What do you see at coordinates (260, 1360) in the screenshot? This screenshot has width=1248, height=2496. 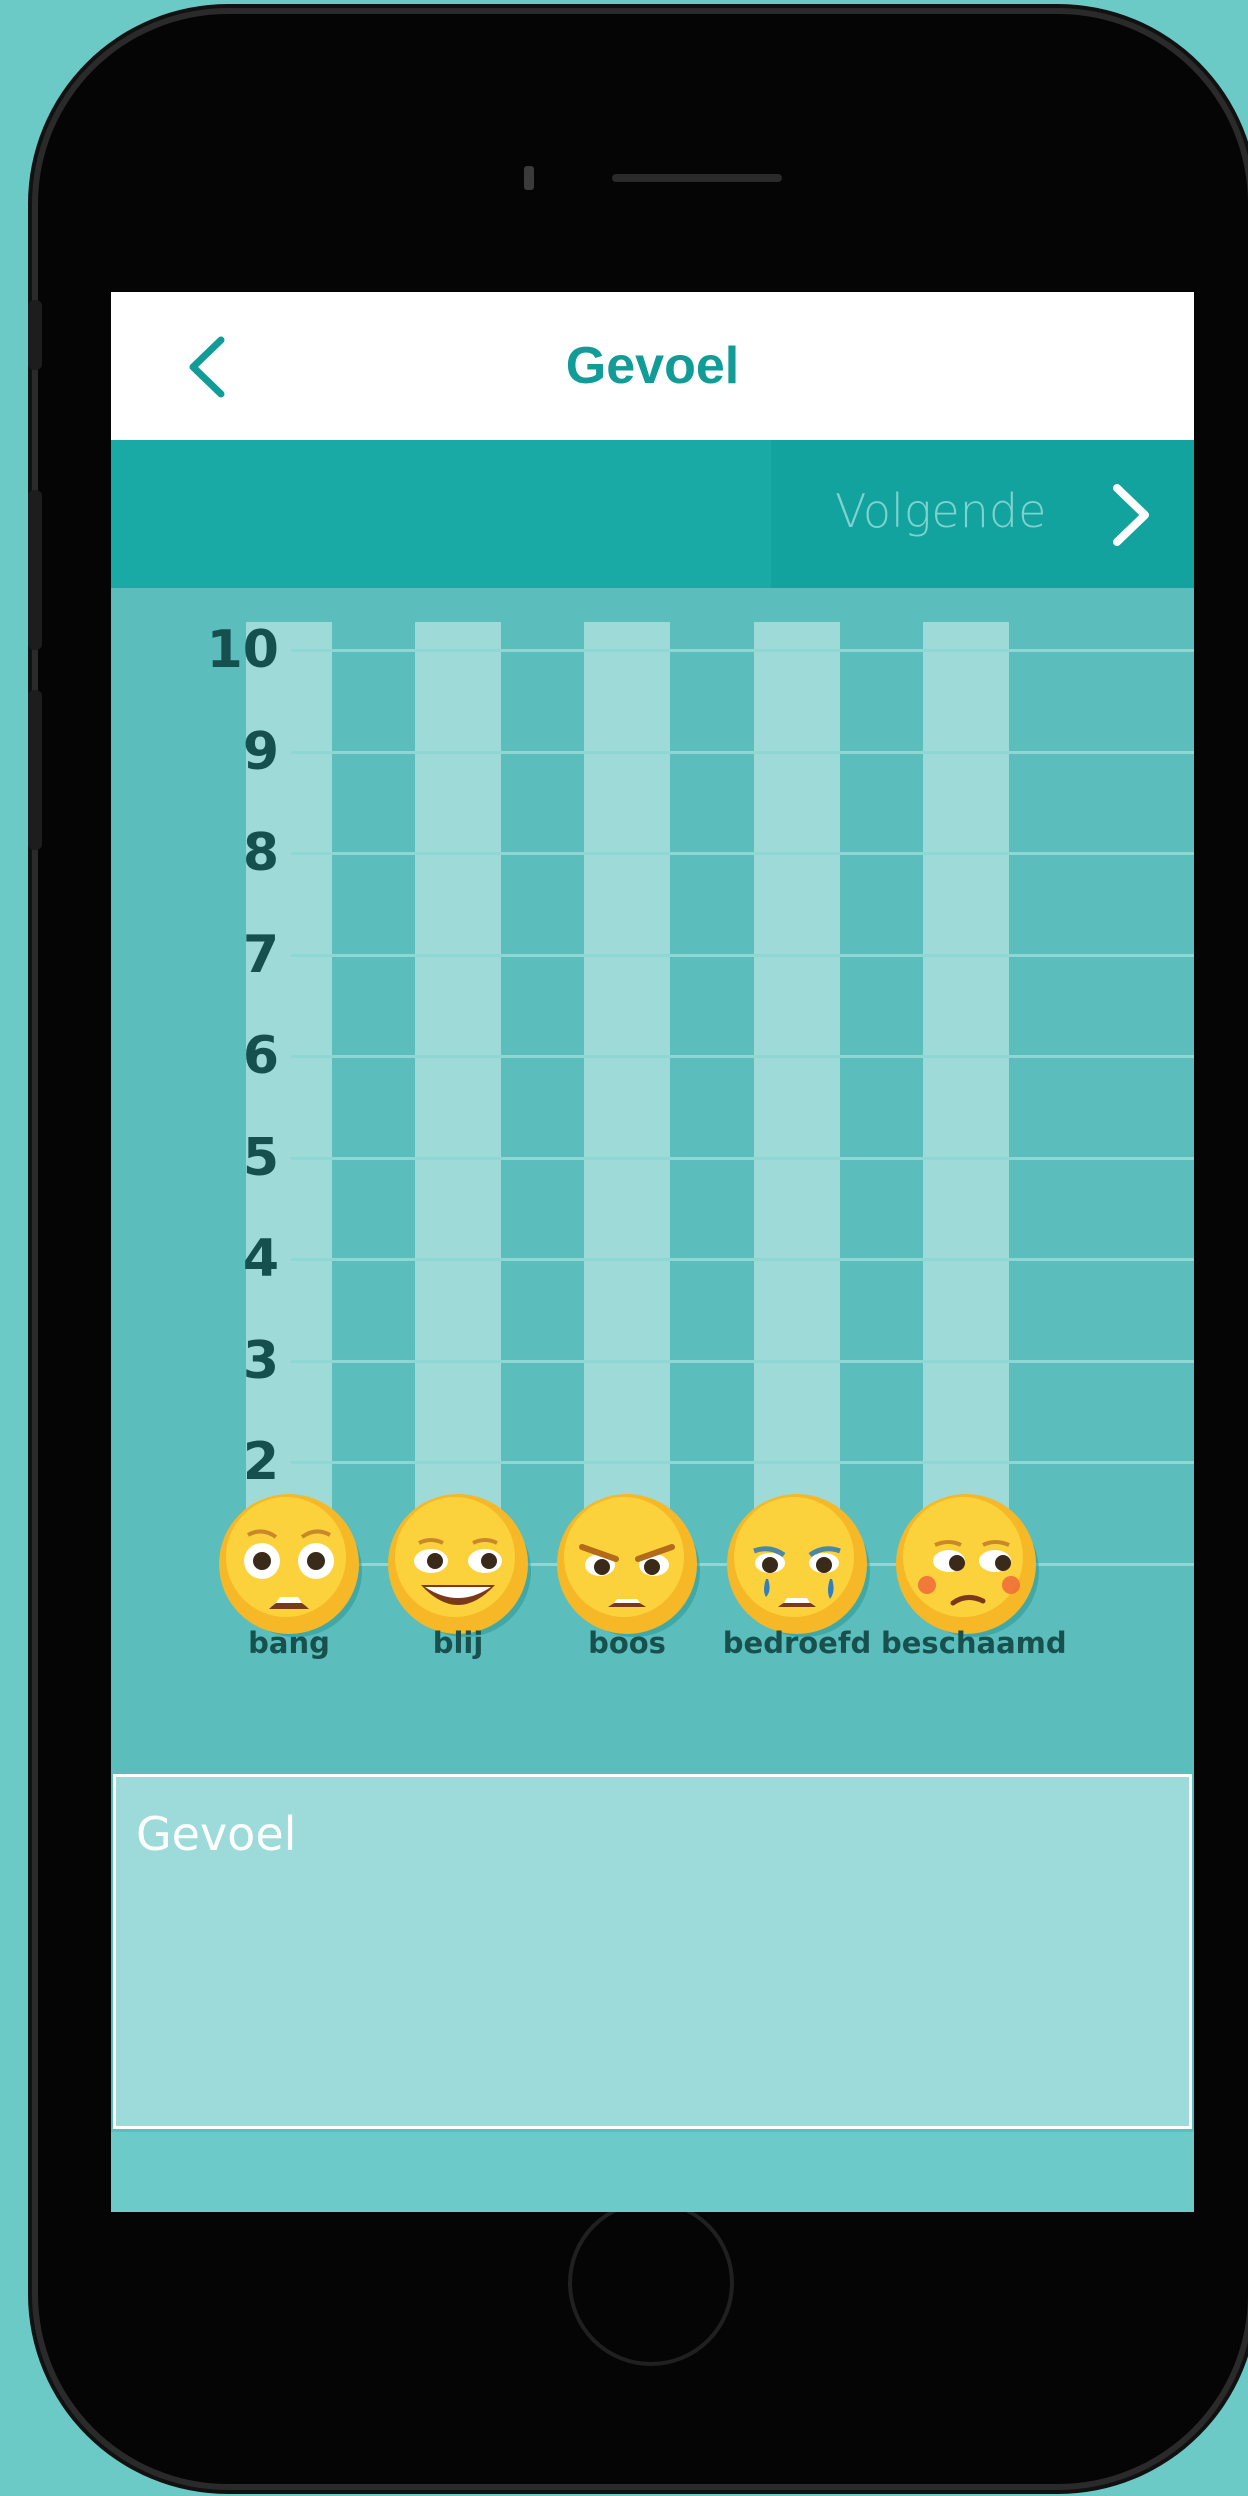 I see `y-axis-tick-label: 3` at bounding box center [260, 1360].